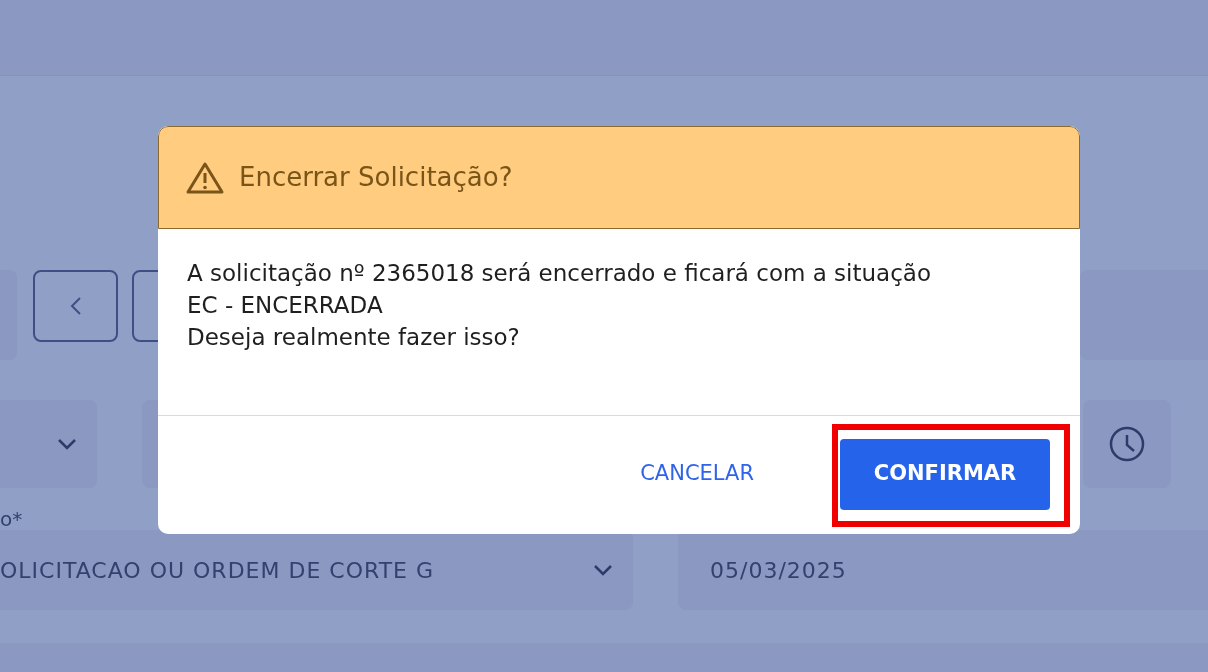  I want to click on message-text: Deseja realmente fazer isso?, so click(354, 337).